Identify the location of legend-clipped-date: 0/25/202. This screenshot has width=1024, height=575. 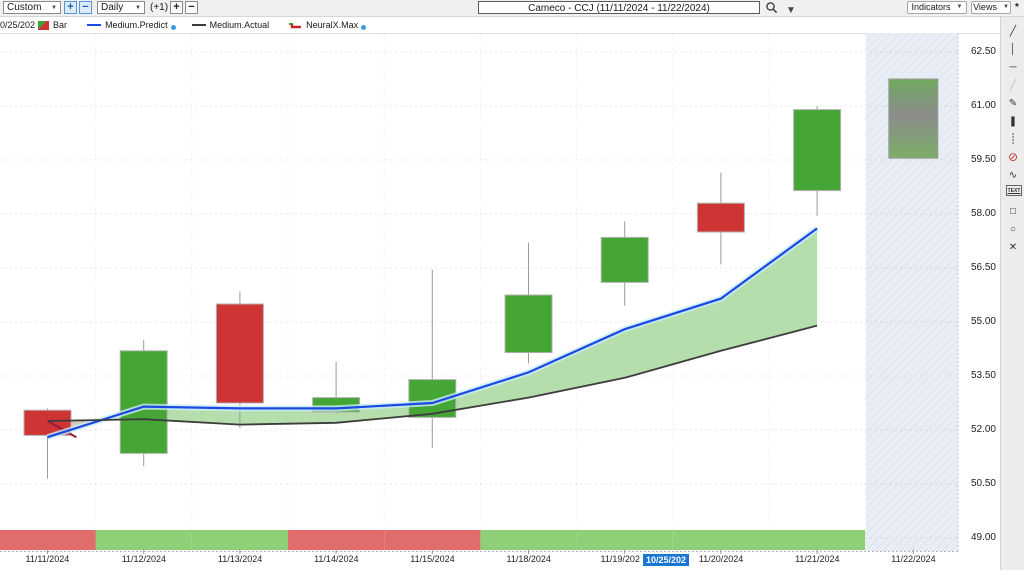
(18, 25).